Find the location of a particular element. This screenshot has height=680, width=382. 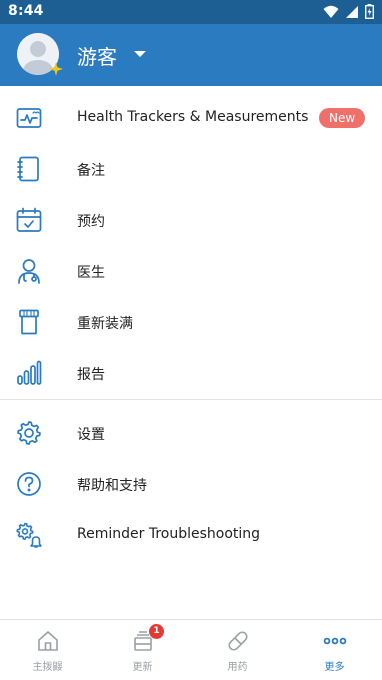

menu-item-notes: 备注 is located at coordinates (191, 169).